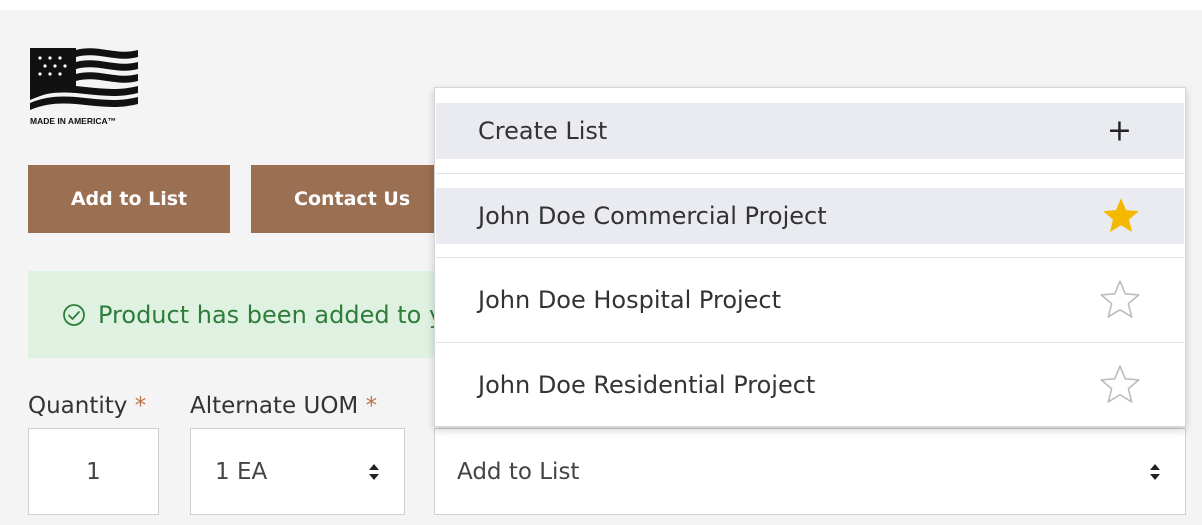 The width and height of the screenshot is (1202, 525). What do you see at coordinates (129, 199) in the screenshot?
I see `add-to-list-button: Add to List` at bounding box center [129, 199].